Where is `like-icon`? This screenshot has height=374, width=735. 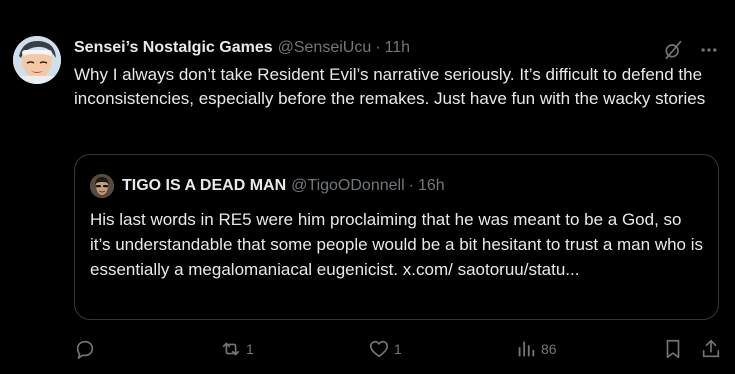
like-icon is located at coordinates (379, 349).